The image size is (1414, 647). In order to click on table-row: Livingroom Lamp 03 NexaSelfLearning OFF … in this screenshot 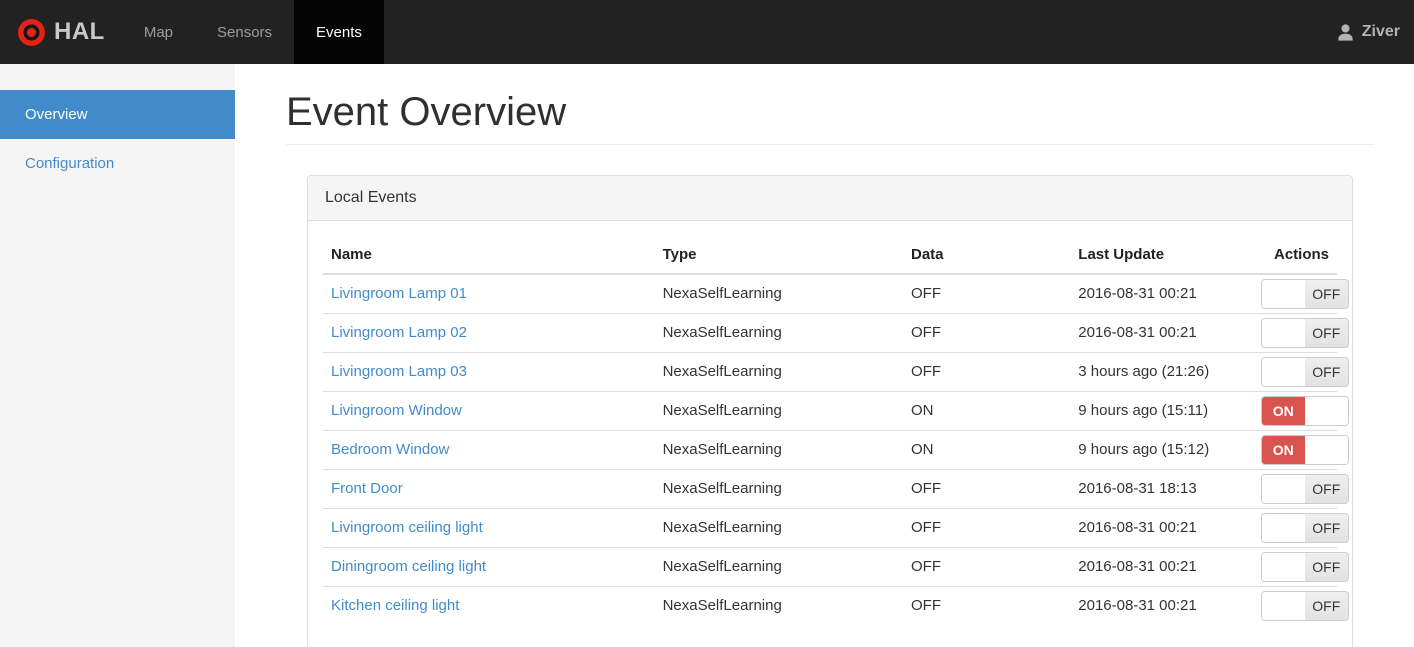, I will do `click(836, 371)`.